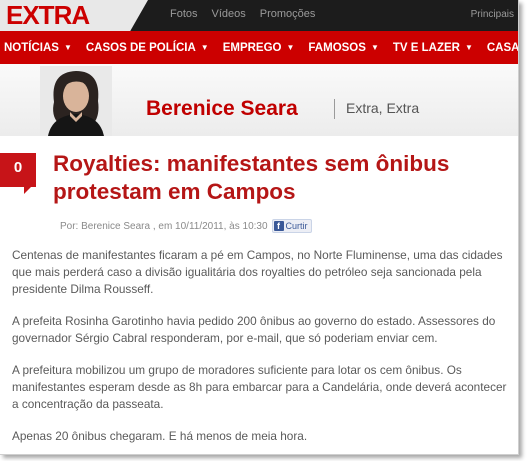 This screenshot has width=529, height=461. What do you see at coordinates (140, 47) in the screenshot?
I see `nav-casos-label: CASOS DE POLÍCIA` at bounding box center [140, 47].